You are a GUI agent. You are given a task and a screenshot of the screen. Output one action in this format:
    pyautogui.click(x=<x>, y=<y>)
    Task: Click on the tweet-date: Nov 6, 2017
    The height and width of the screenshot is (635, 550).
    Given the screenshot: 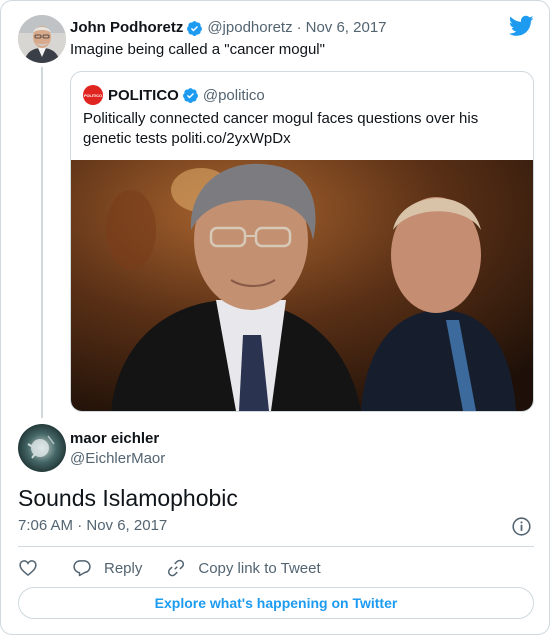 What is the action you would take?
    pyautogui.click(x=346, y=28)
    